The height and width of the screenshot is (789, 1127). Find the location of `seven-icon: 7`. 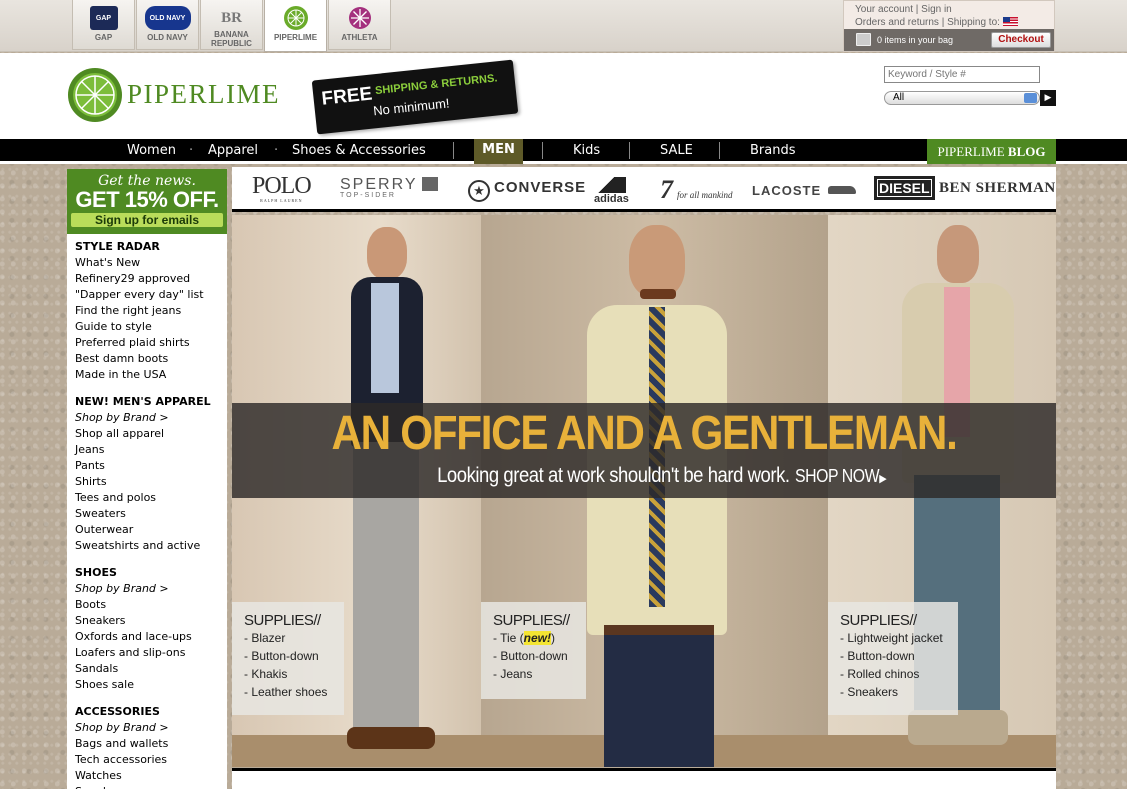

seven-icon: 7 is located at coordinates (666, 189).